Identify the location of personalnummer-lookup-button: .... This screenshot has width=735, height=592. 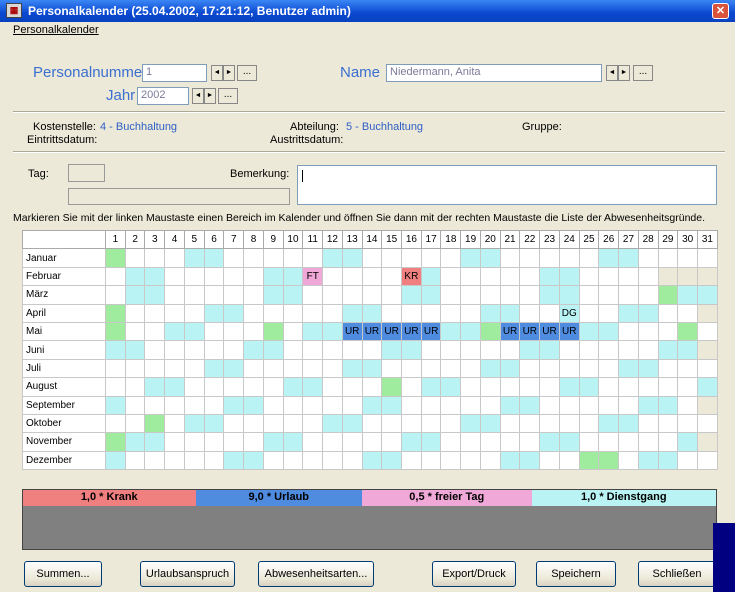
(247, 73).